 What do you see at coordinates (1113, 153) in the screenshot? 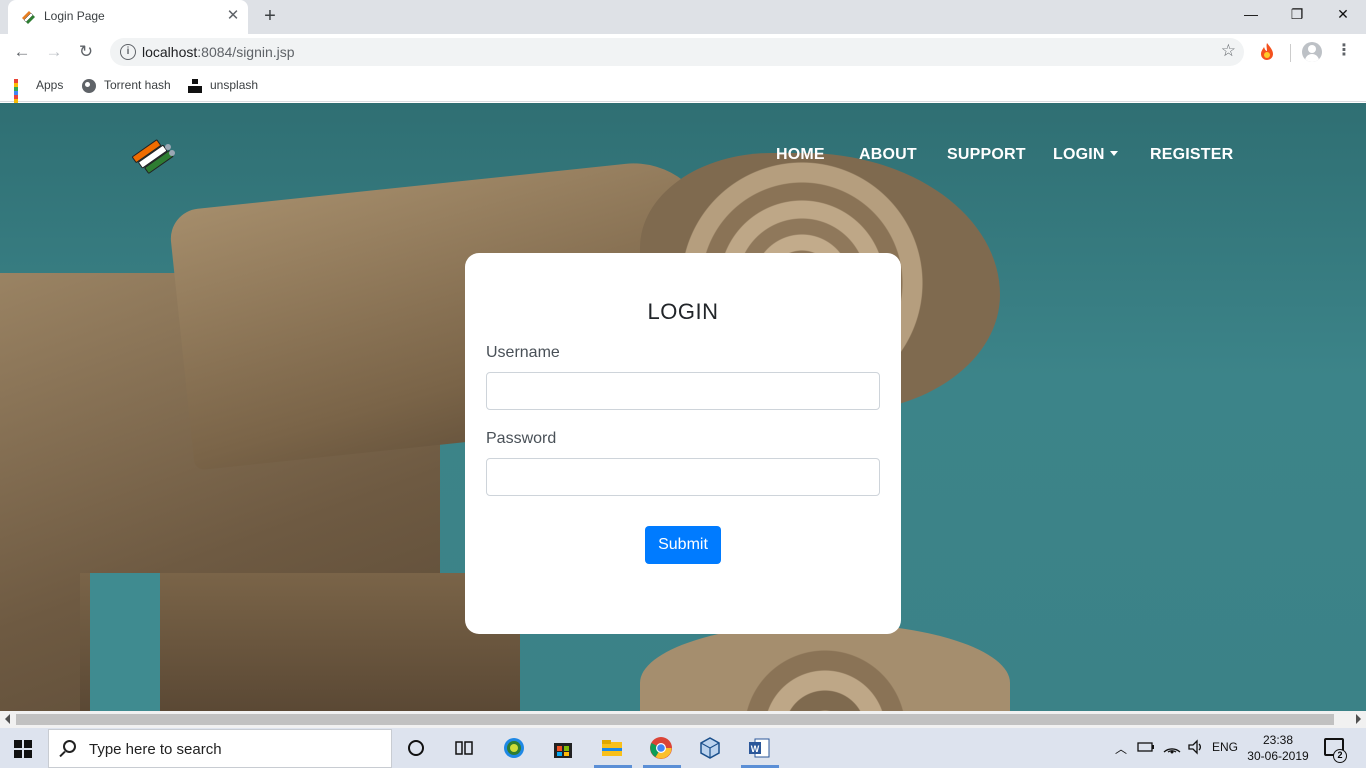
I see `caret-down-icon` at bounding box center [1113, 153].